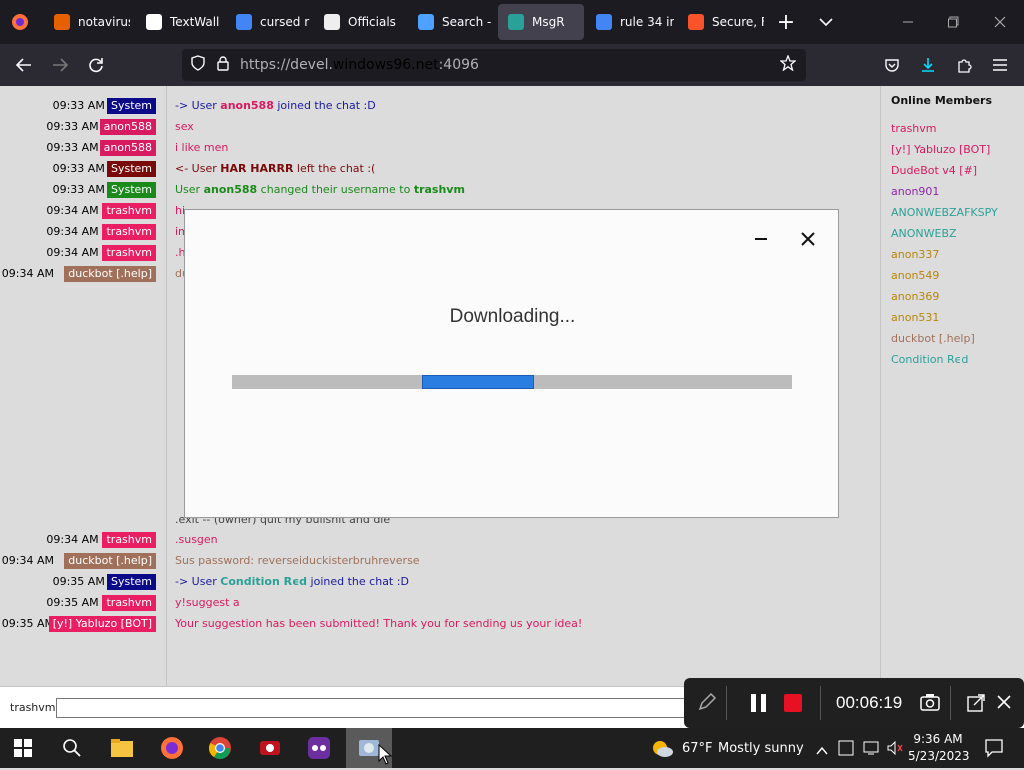 This screenshot has width=1024, height=770. What do you see at coordinates (24, 65) in the screenshot?
I see `back-arrow-icon` at bounding box center [24, 65].